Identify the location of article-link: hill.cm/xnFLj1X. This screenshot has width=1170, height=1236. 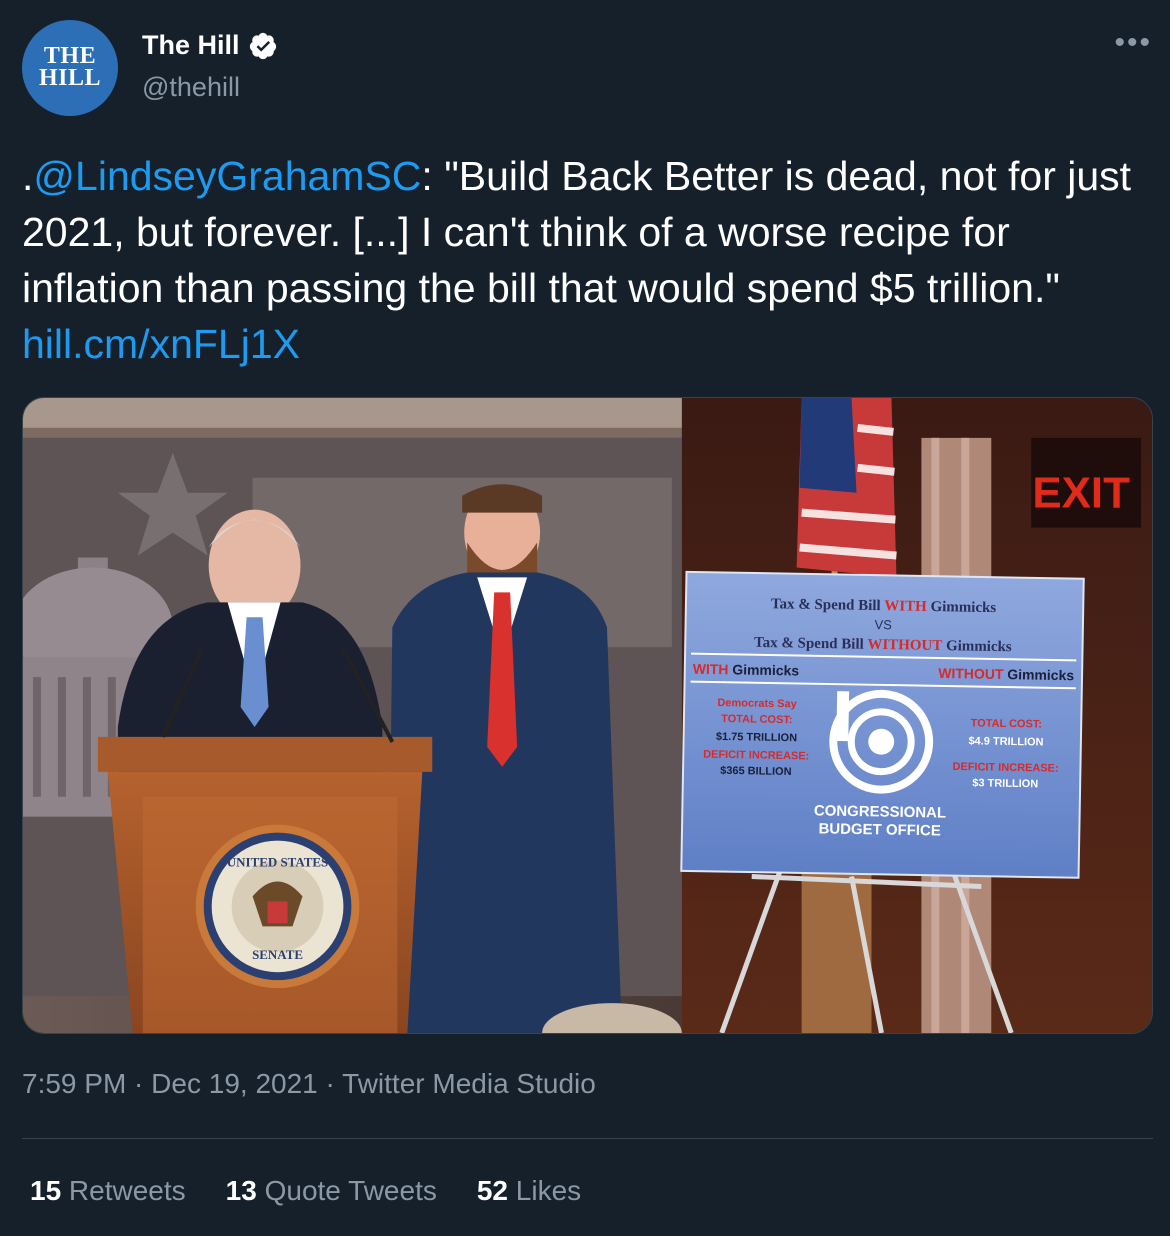
(161, 344).